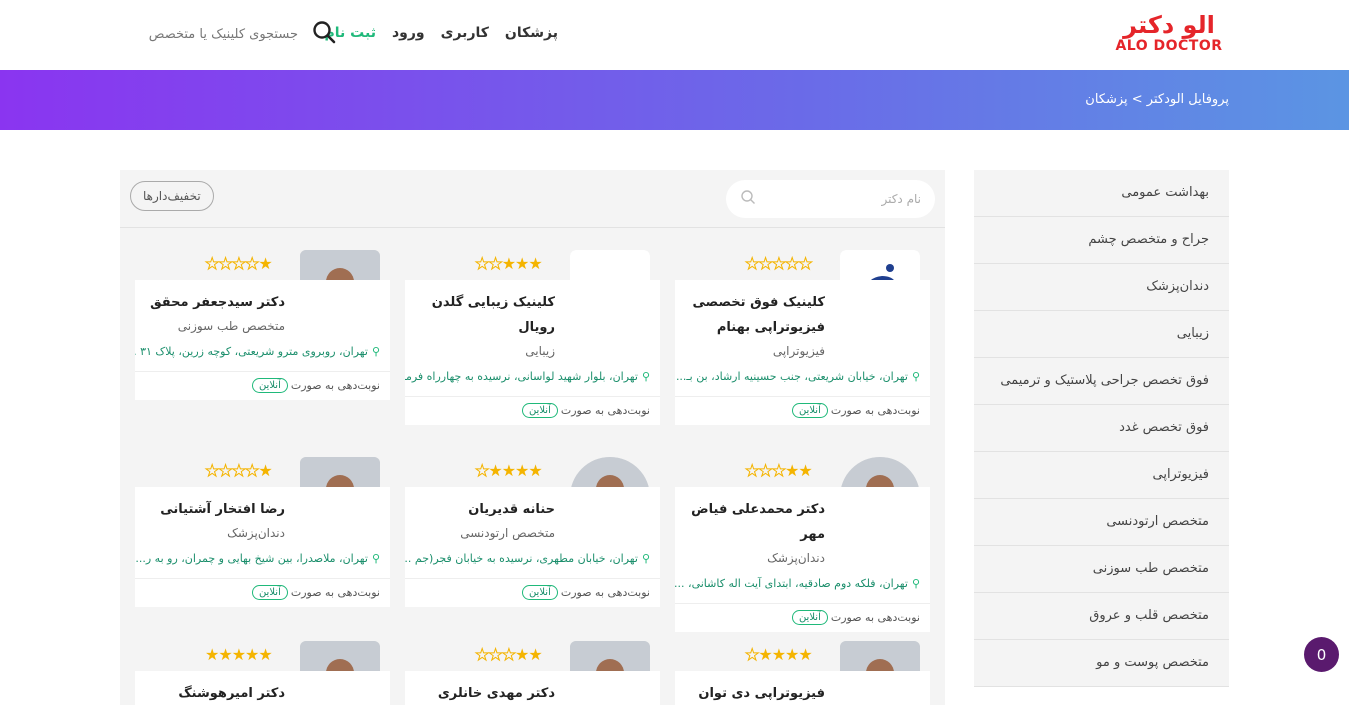 This screenshot has height=705, width=1349. What do you see at coordinates (1101, 287) in the screenshot?
I see `sidebar-item-dentist: دندان‌پزشک` at bounding box center [1101, 287].